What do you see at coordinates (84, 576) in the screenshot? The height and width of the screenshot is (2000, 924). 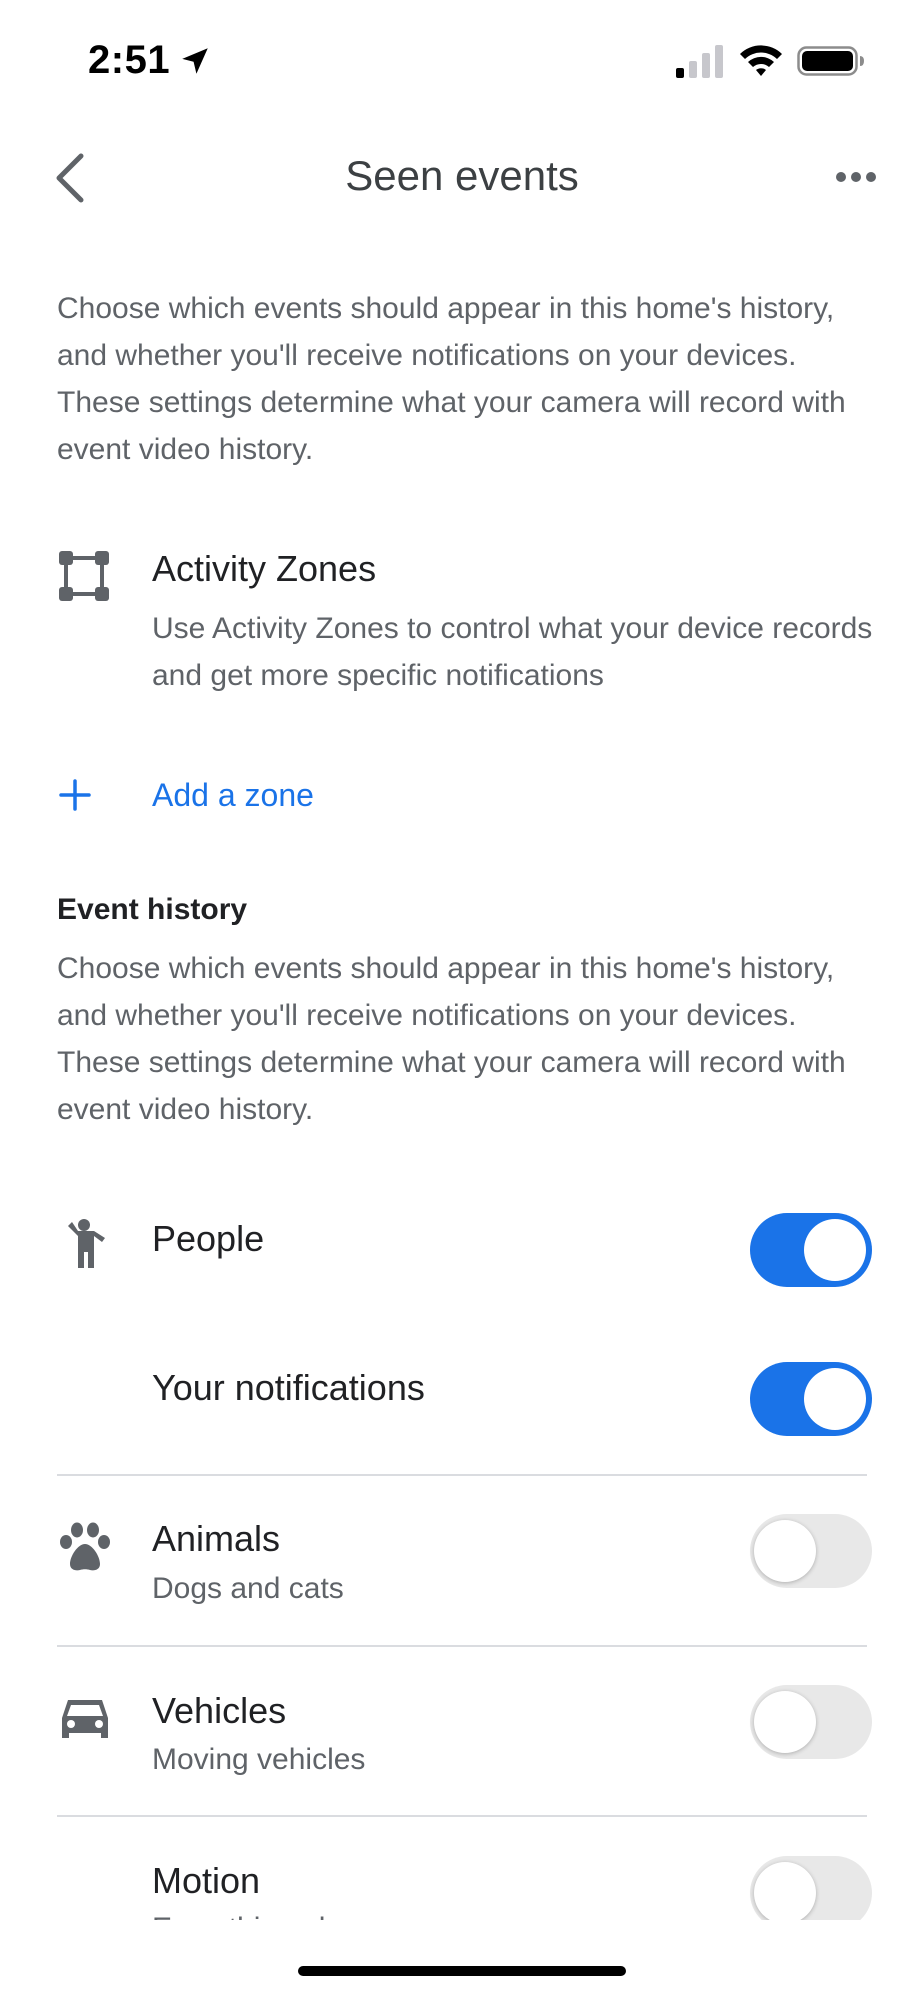 I see `activity-zone-icon` at bounding box center [84, 576].